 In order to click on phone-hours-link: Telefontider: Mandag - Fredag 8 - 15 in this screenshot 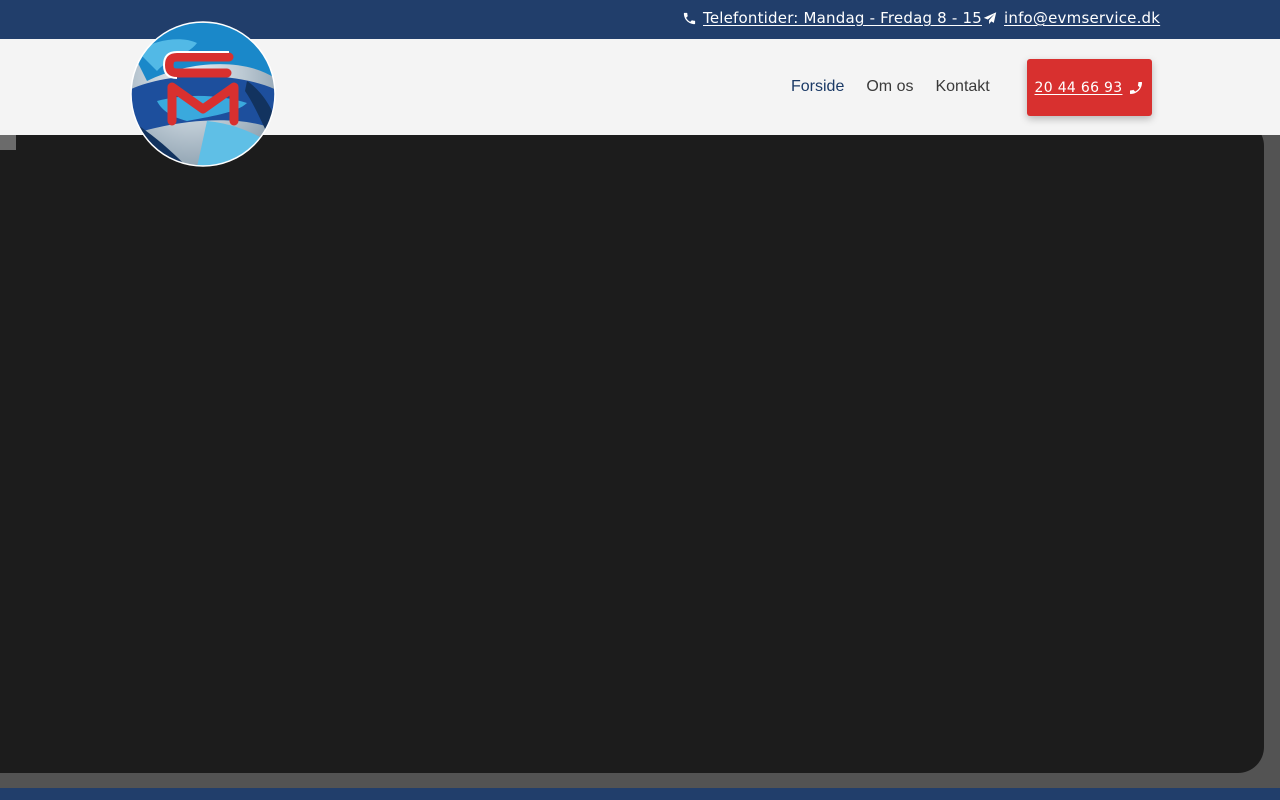, I will do `click(832, 18)`.